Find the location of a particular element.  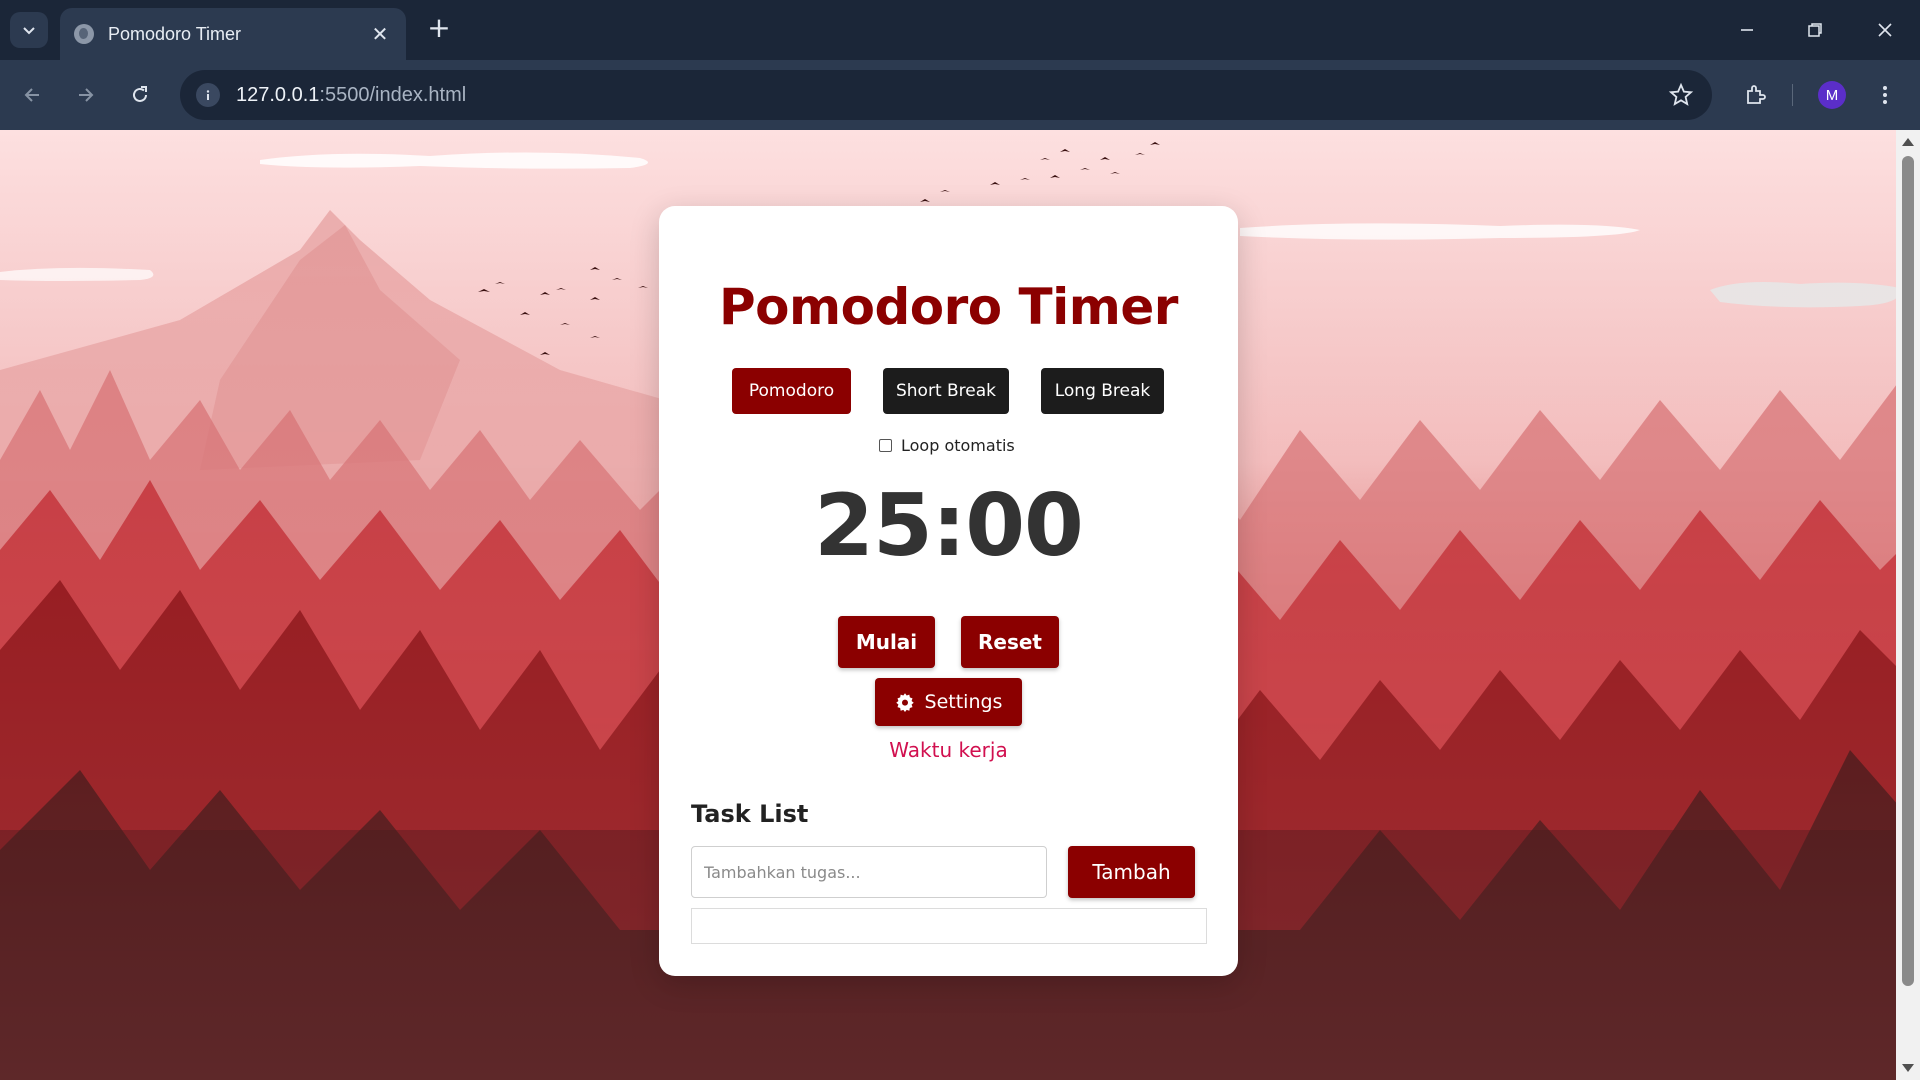

task-input is located at coordinates (869, 872).